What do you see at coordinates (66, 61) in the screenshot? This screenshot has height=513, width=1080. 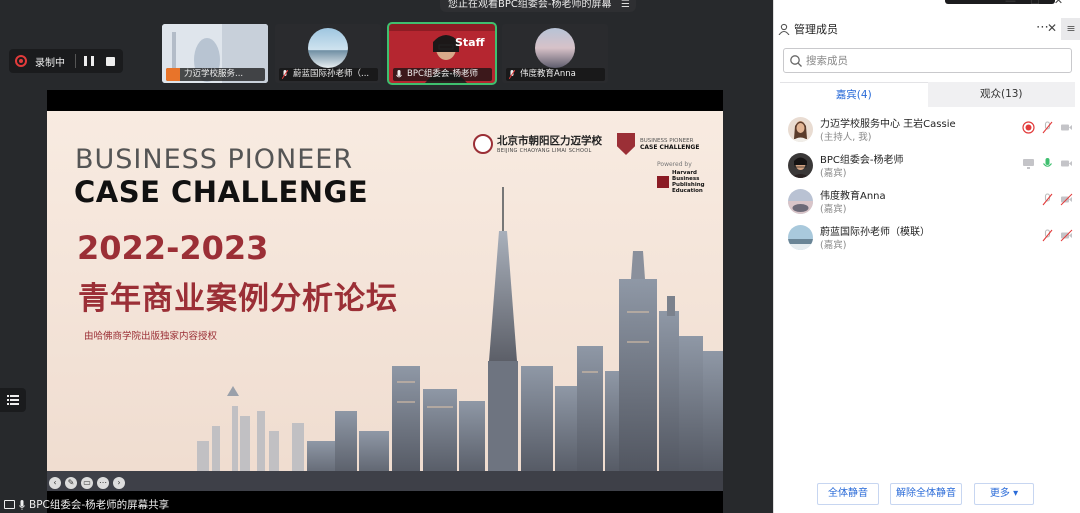 I see `recording-controls: 录制中` at bounding box center [66, 61].